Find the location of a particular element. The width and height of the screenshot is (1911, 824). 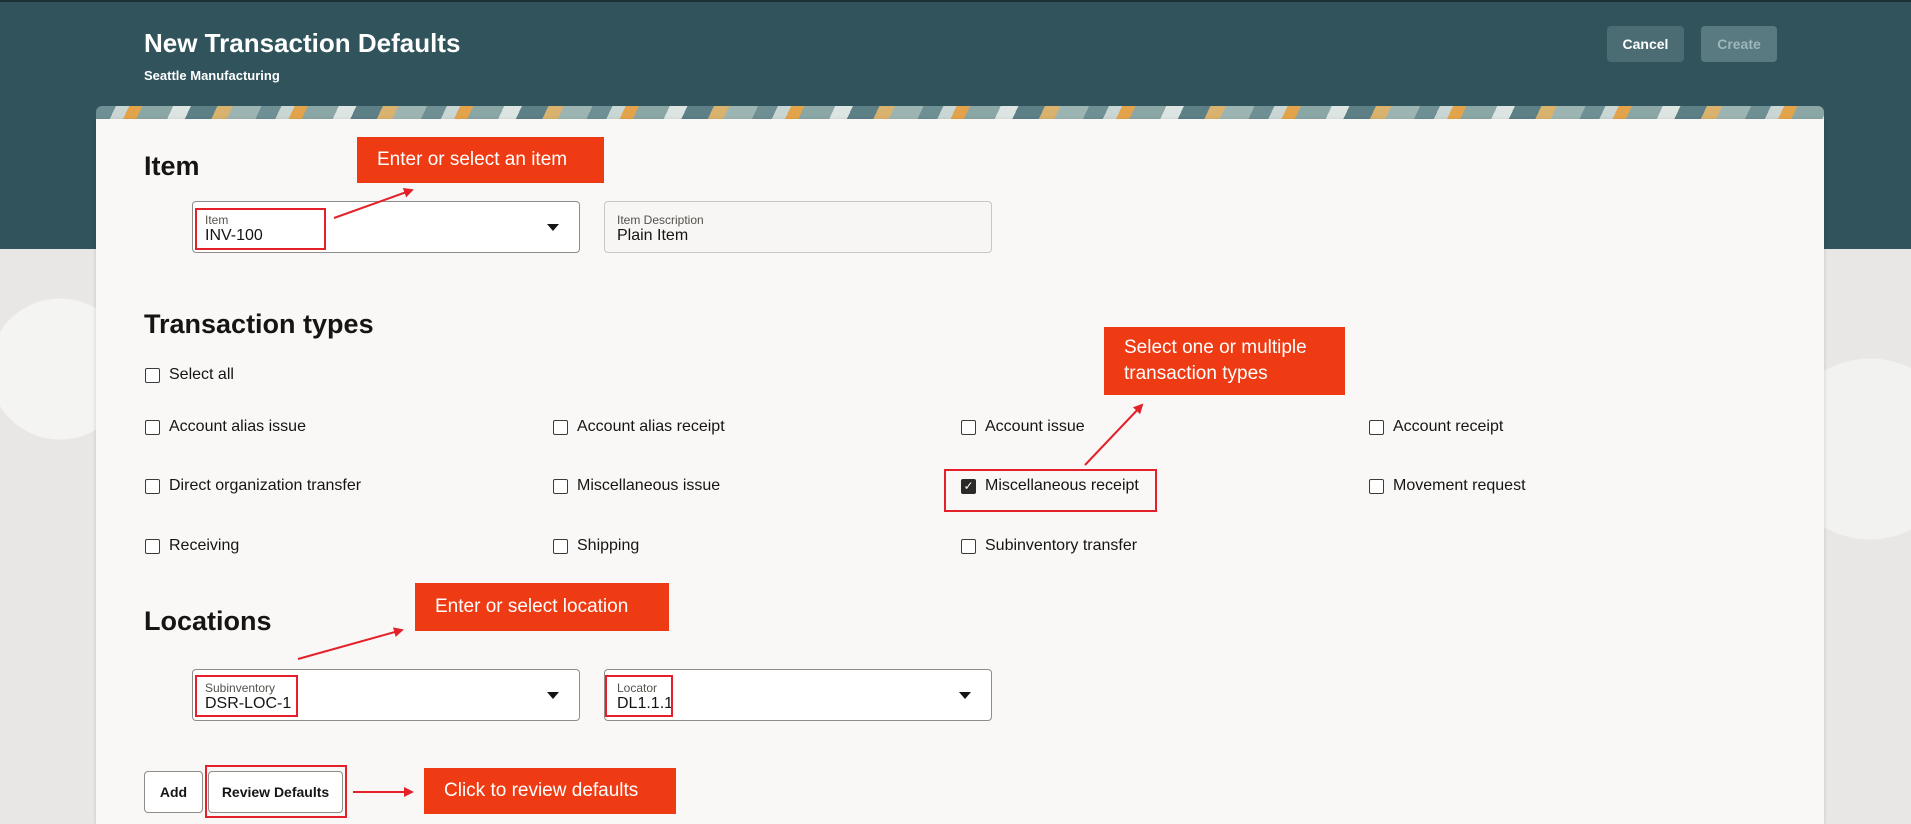

checkbox-miscellaneous-receipt: ✓ Miscellaneous receipt is located at coordinates (1050, 486).